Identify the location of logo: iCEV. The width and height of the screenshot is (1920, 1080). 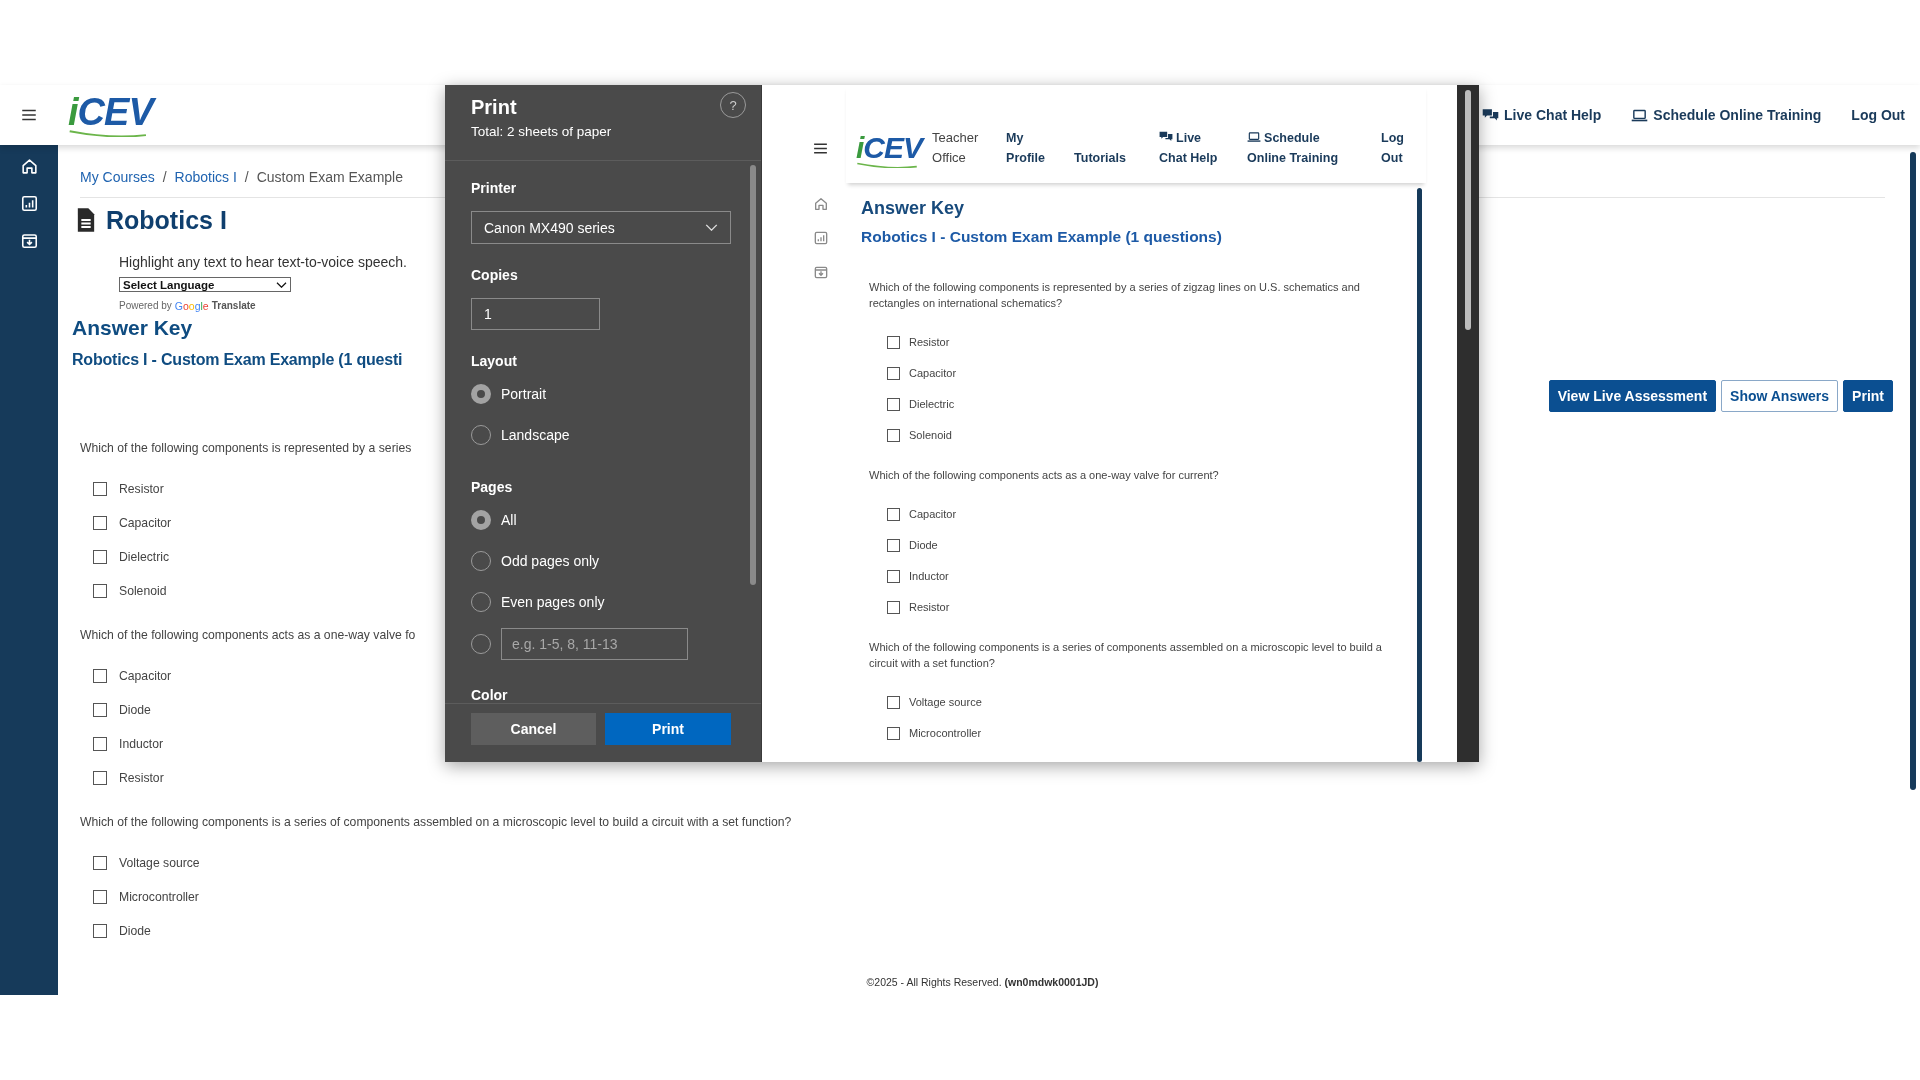
(889, 150).